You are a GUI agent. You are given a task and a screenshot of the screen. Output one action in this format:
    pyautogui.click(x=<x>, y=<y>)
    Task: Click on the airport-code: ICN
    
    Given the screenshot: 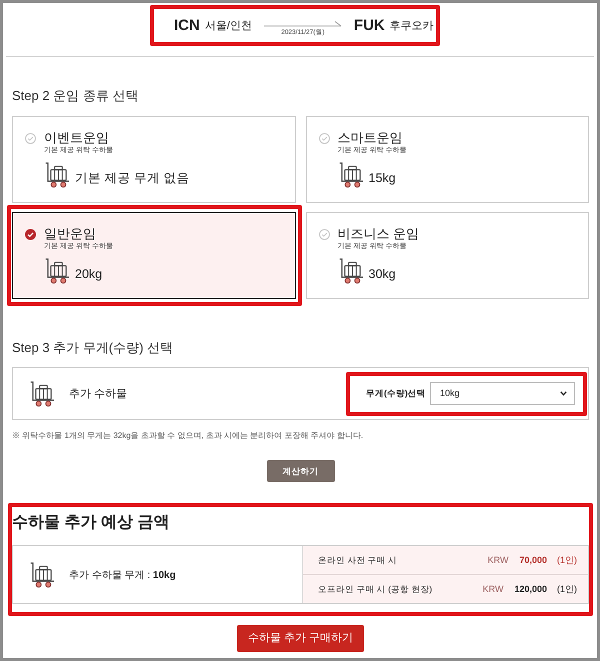 What is the action you would take?
    pyautogui.click(x=187, y=25)
    